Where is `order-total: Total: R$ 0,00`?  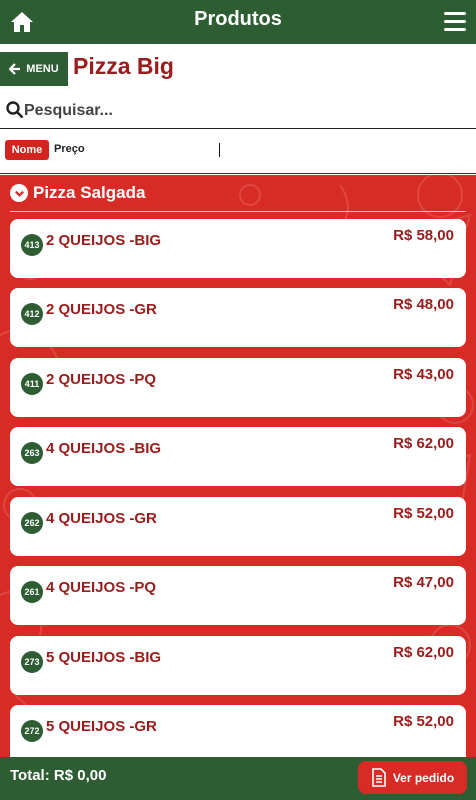 order-total: Total: R$ 0,00 is located at coordinates (58, 775).